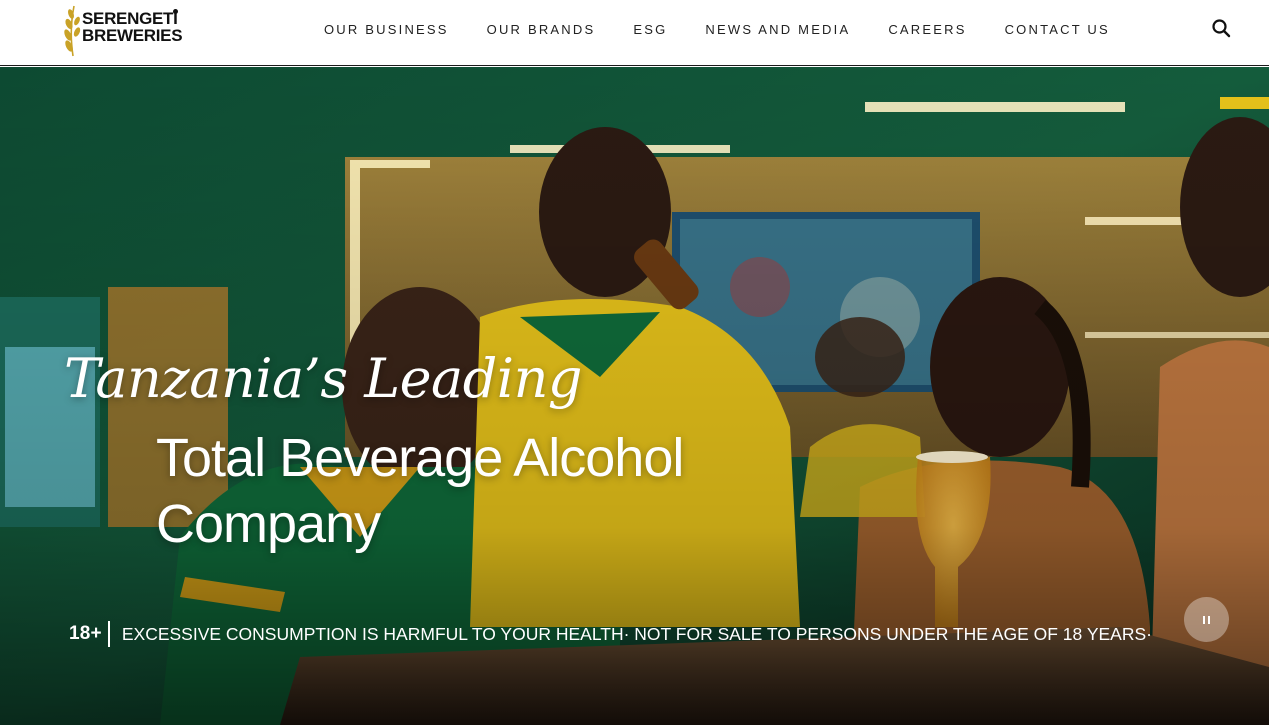 The width and height of the screenshot is (1269, 725). What do you see at coordinates (72, 31) in the screenshot?
I see `wheat-icon` at bounding box center [72, 31].